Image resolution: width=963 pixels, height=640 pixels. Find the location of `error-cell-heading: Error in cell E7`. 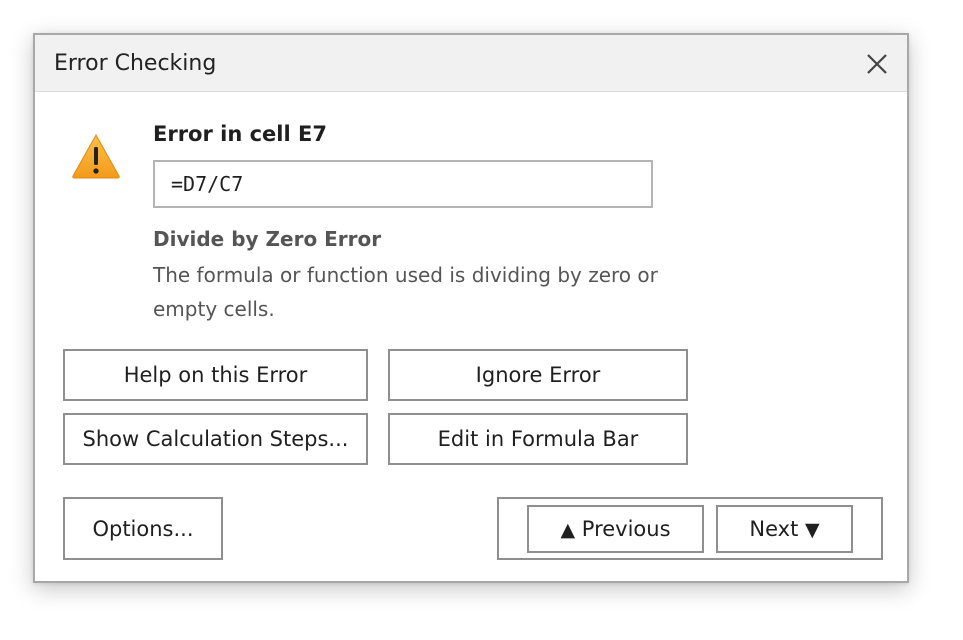

error-cell-heading: Error in cell E7 is located at coordinates (240, 134).